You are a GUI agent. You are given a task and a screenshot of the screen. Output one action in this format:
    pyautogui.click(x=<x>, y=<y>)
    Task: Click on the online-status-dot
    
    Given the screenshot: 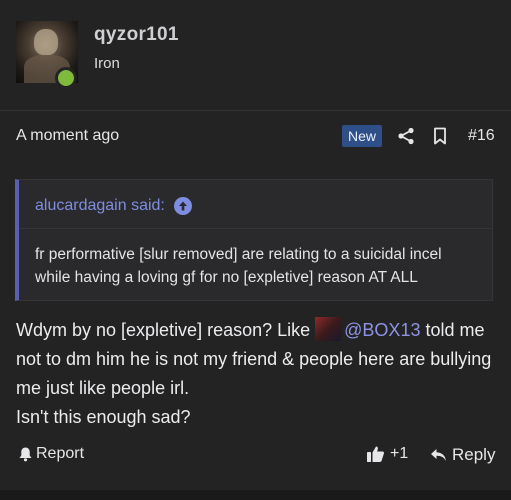 What is the action you would take?
    pyautogui.click(x=66, y=78)
    